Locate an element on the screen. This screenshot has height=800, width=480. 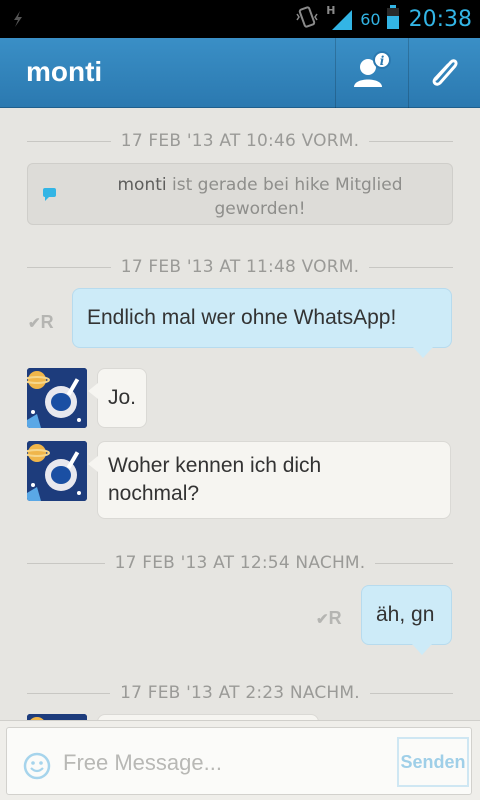
message-text: Jo. is located at coordinates (122, 397).